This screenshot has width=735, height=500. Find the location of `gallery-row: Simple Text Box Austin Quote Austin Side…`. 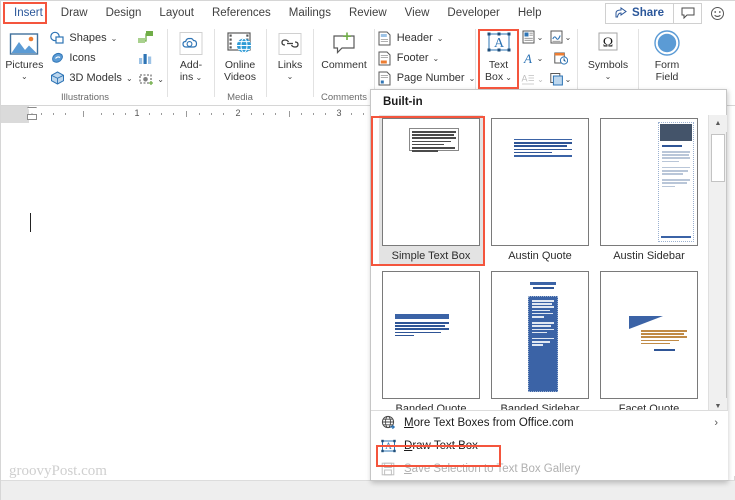

gallery-row: Simple Text Box Austin Quote Austin Side… is located at coordinates (540, 190).